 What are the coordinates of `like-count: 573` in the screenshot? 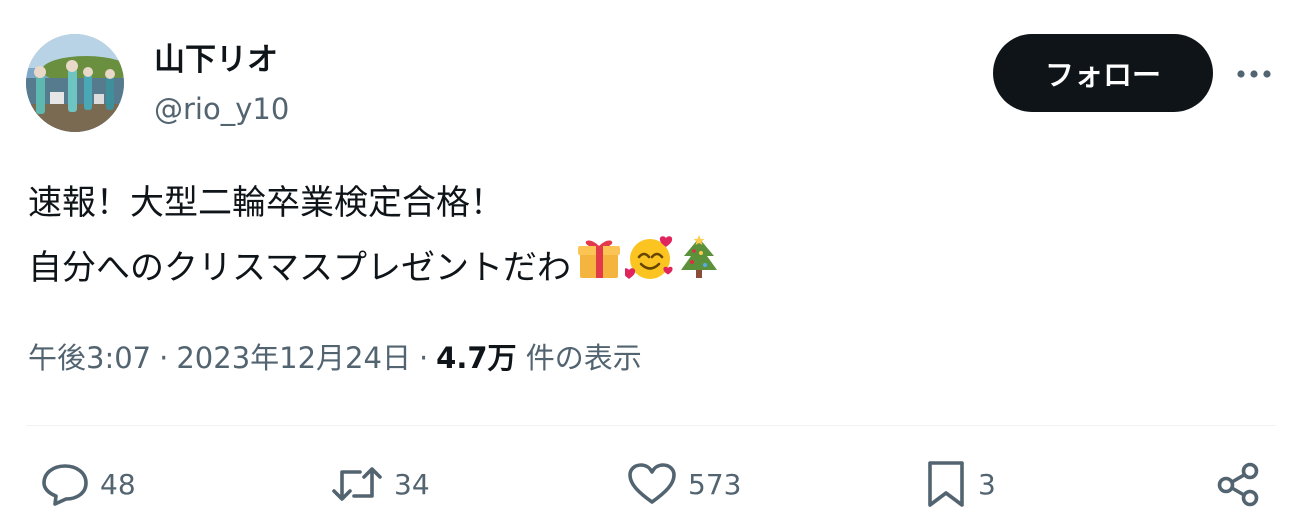 It's located at (715, 484).